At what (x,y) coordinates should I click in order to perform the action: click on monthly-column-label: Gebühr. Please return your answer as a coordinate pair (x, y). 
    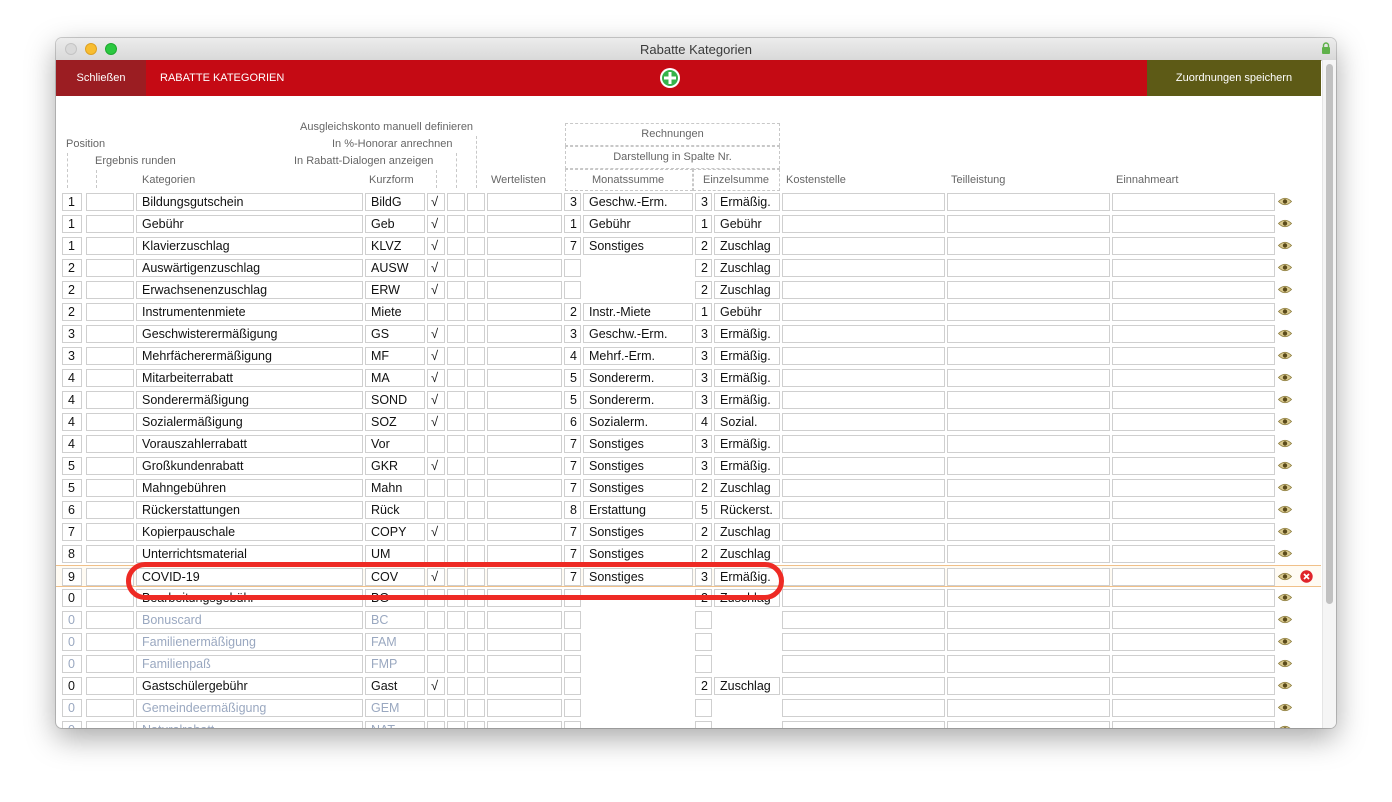
    Looking at the image, I should click on (638, 224).